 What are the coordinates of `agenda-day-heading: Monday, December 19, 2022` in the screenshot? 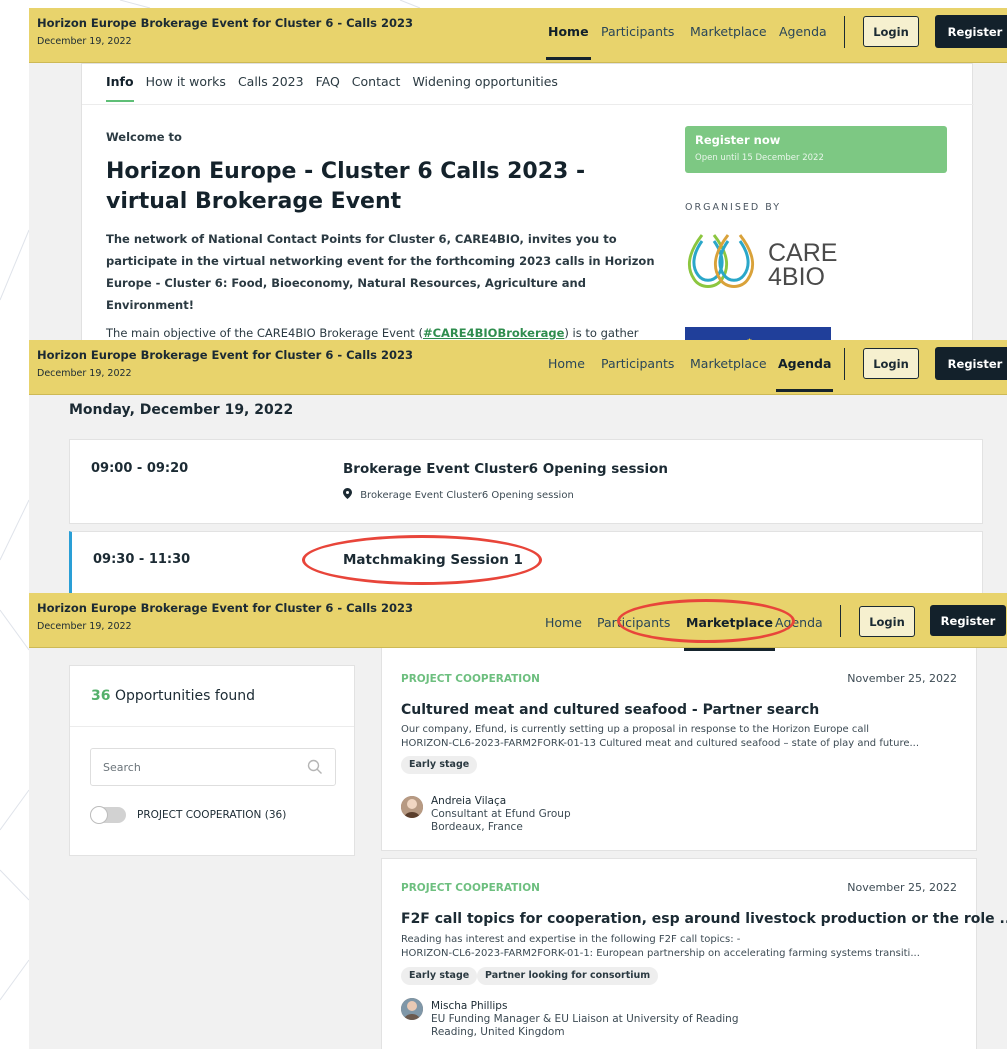 It's located at (181, 410).